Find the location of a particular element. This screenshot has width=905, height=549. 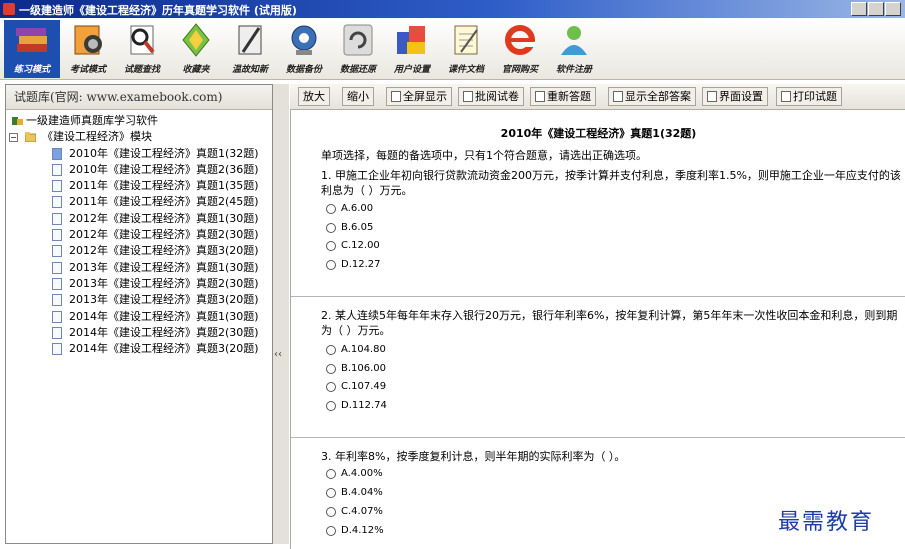

books-icon is located at coordinates (31, 40).